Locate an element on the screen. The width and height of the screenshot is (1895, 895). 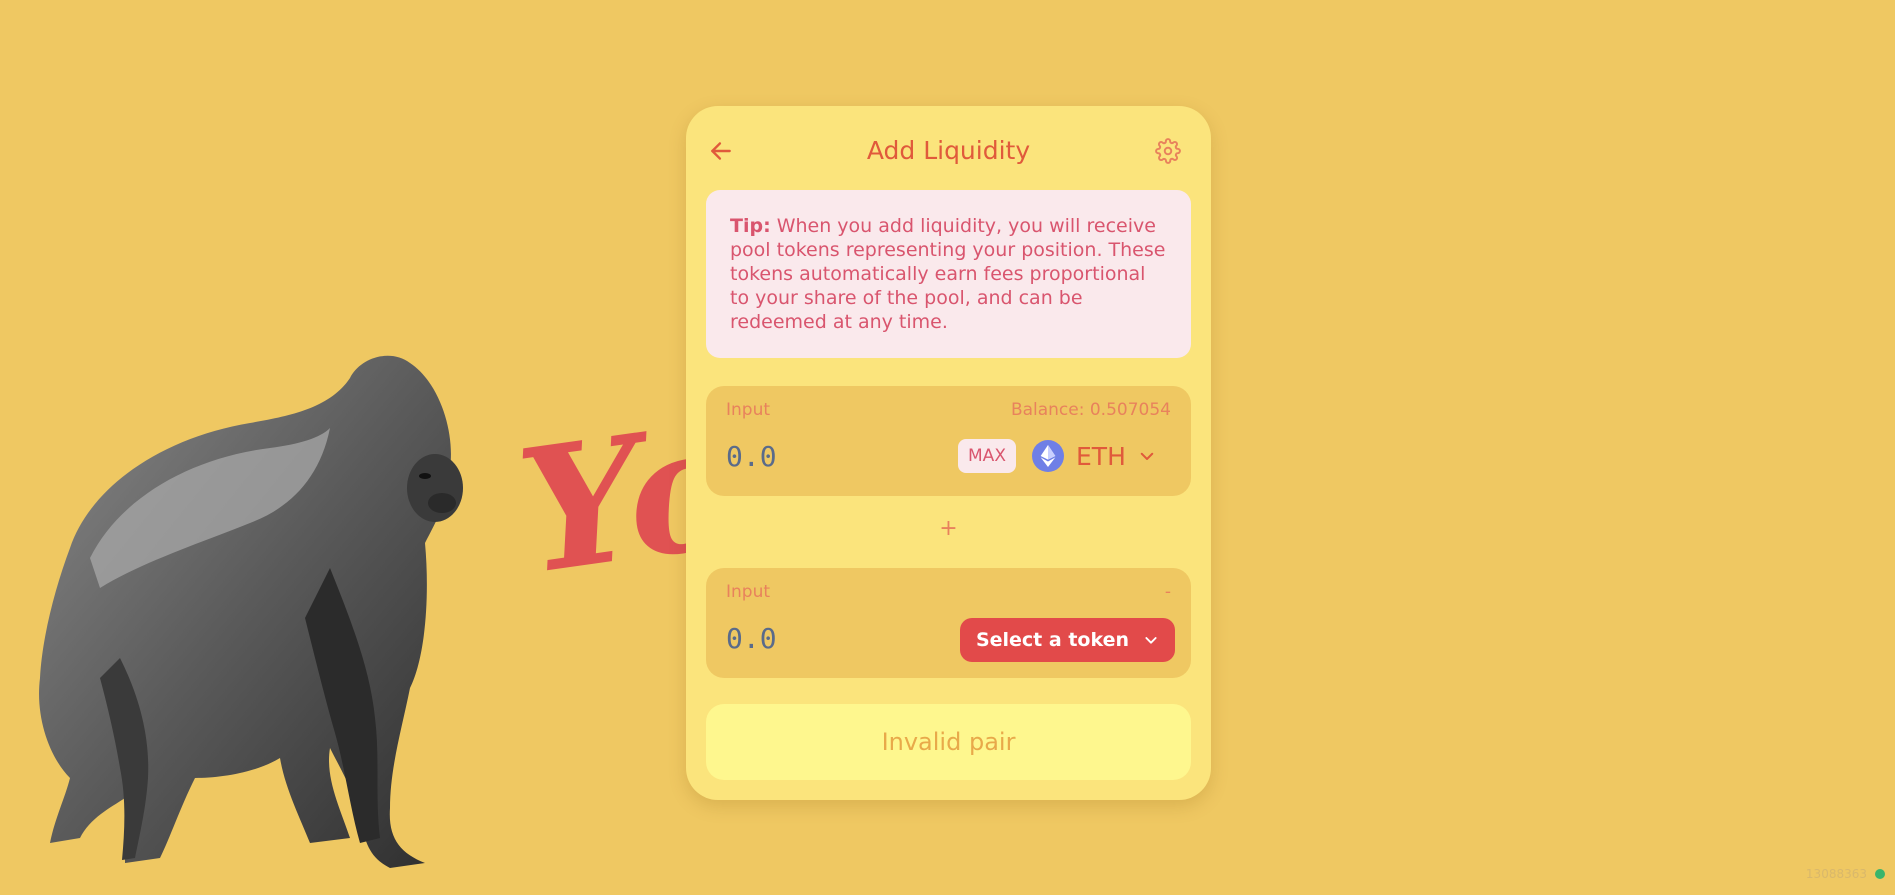
page-title: Add Liquidity is located at coordinates (948, 150).